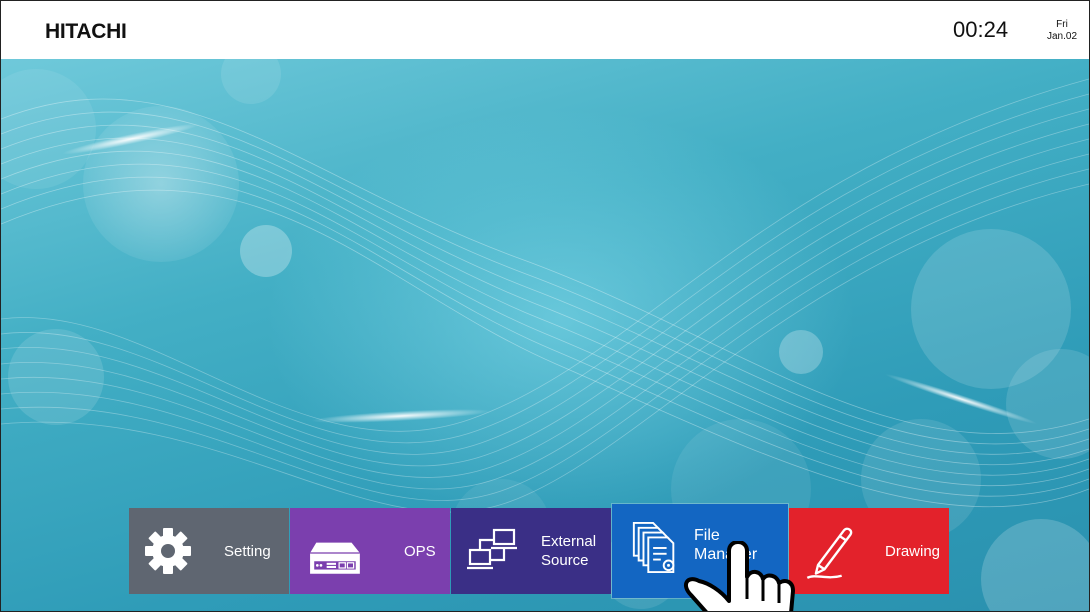 The image size is (1090, 612). What do you see at coordinates (568, 551) in the screenshot?
I see `external-source-label: External Source` at bounding box center [568, 551].